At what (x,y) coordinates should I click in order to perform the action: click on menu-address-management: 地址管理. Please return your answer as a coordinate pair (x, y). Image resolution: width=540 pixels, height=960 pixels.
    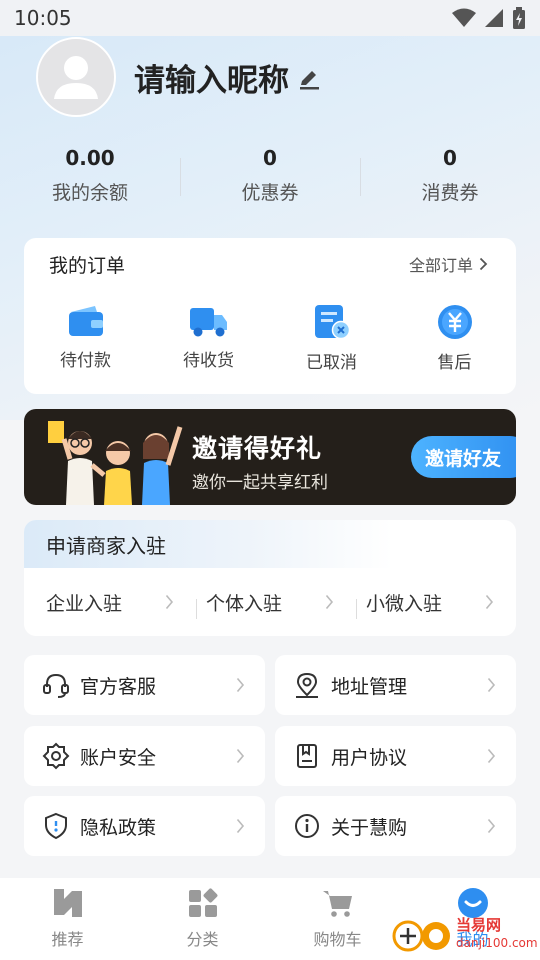
    Looking at the image, I should click on (395, 685).